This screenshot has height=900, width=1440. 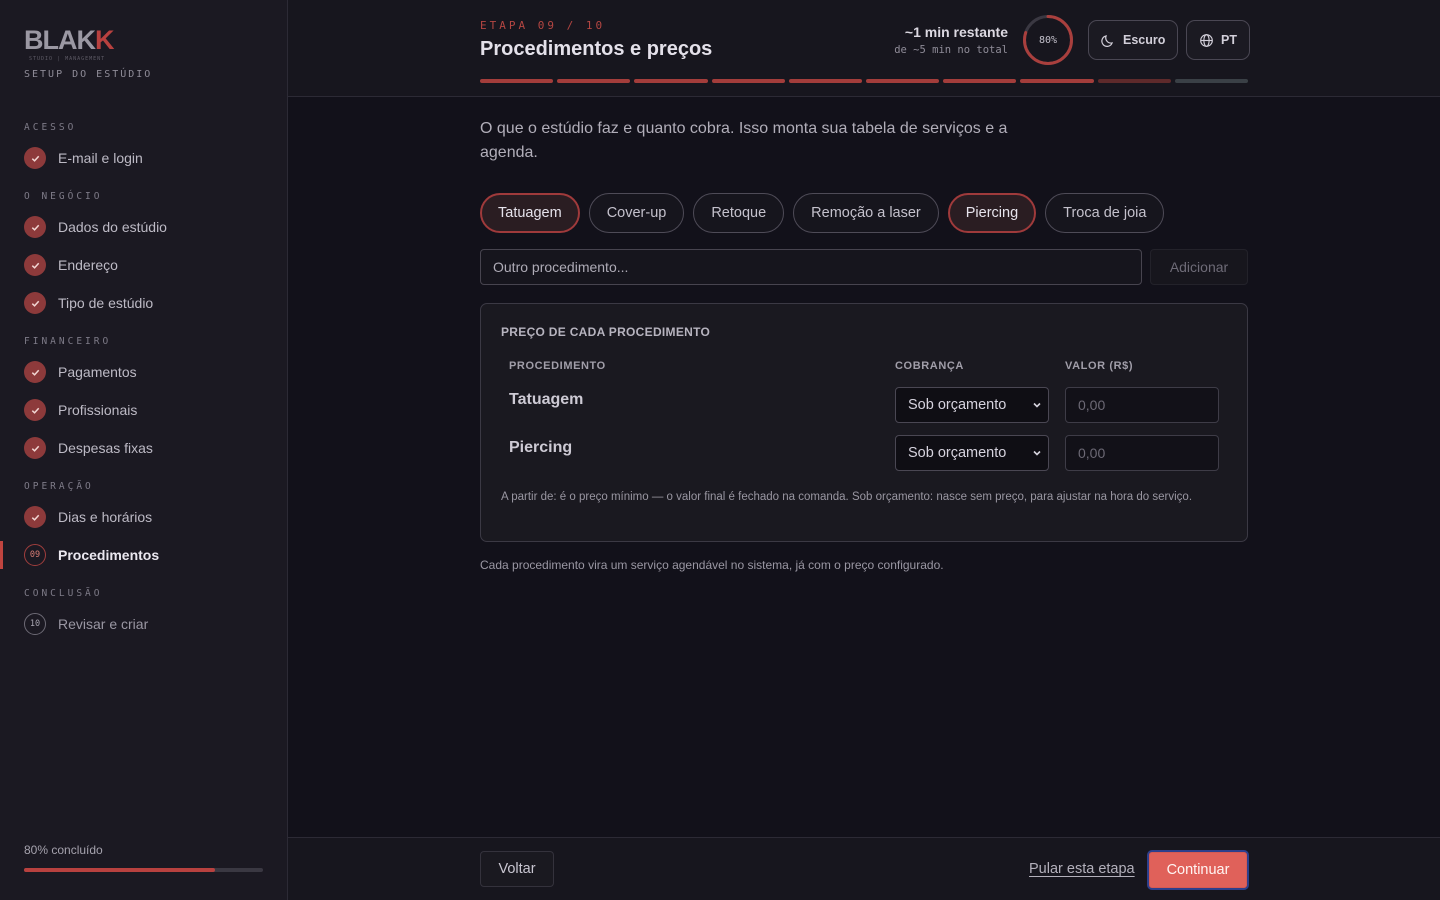 I want to click on nav-section-conclusao: CONCLUSÃO, so click(x=63, y=593).